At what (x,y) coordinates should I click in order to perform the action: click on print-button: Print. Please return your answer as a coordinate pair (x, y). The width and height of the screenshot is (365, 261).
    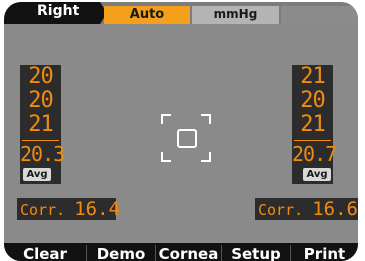
    Looking at the image, I should click on (324, 252).